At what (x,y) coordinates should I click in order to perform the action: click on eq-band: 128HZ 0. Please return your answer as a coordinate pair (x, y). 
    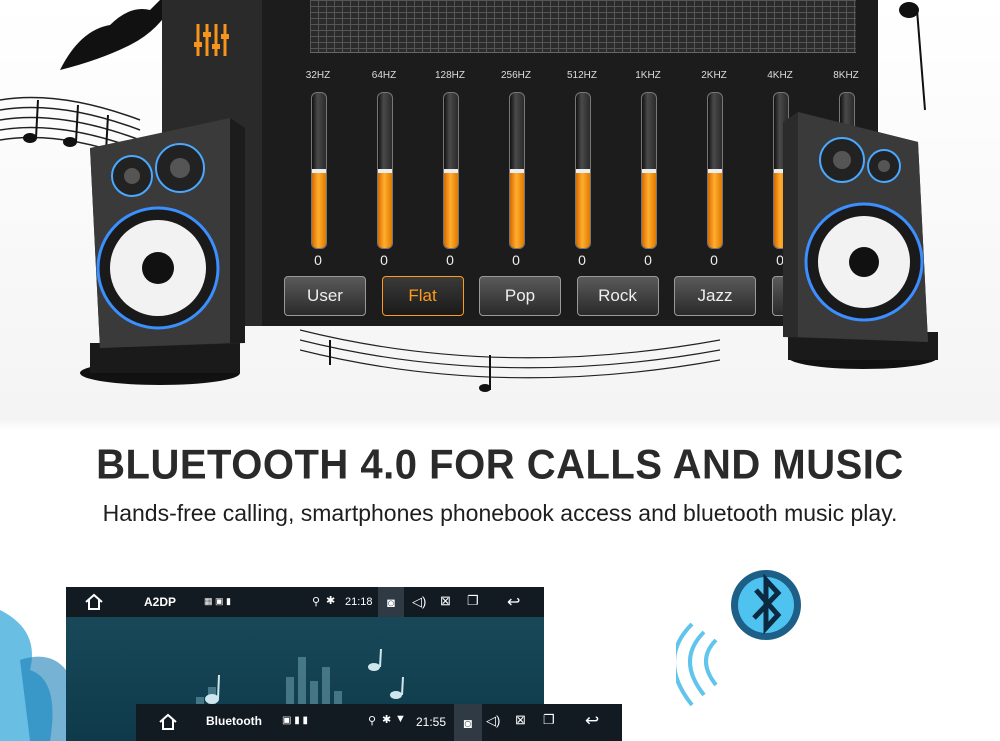
    Looking at the image, I should click on (450, 170).